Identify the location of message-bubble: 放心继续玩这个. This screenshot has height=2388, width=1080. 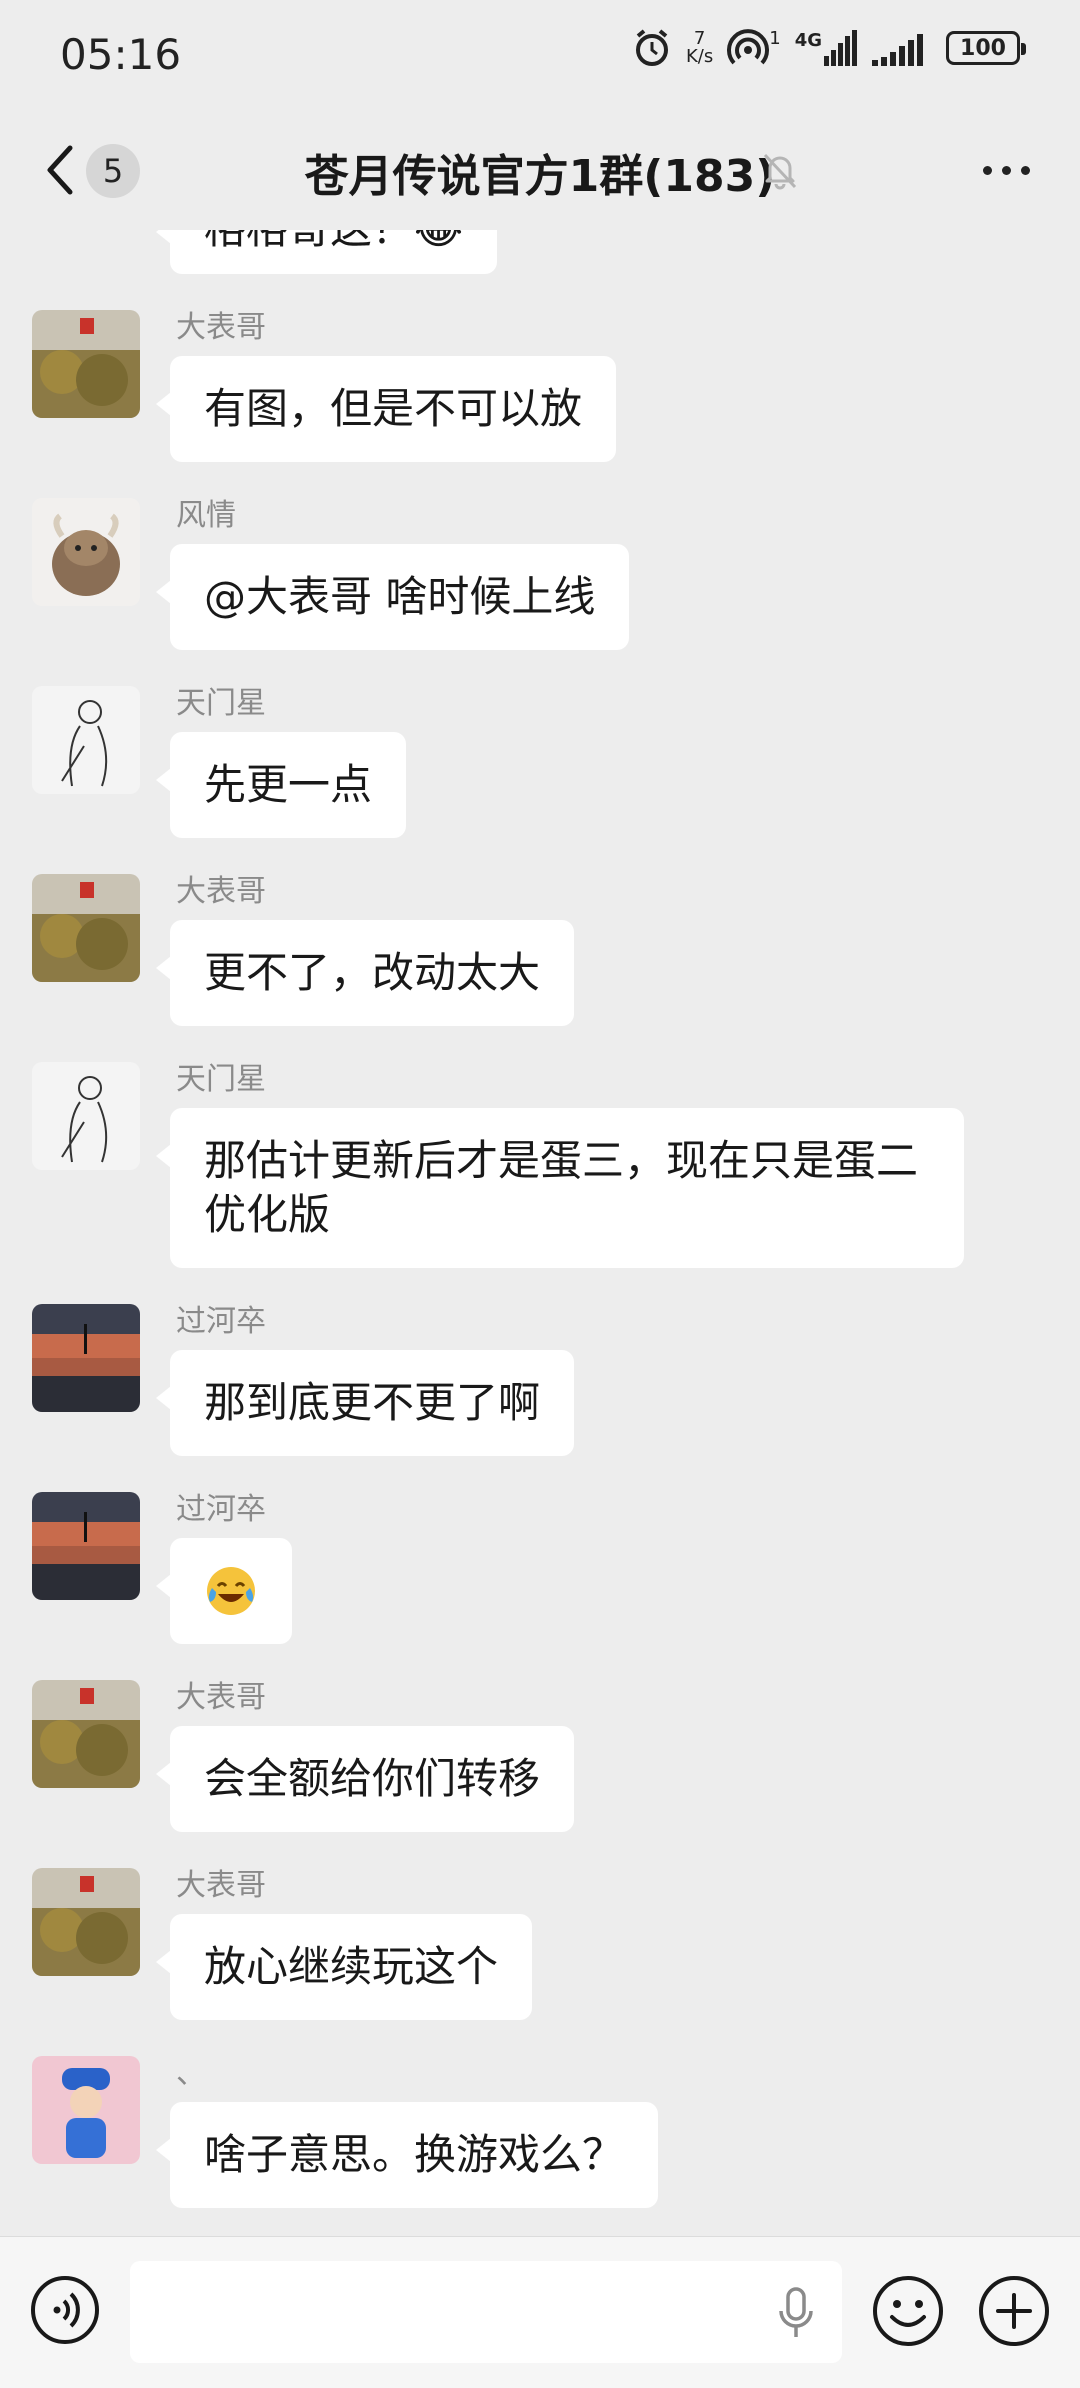
(344, 1967).